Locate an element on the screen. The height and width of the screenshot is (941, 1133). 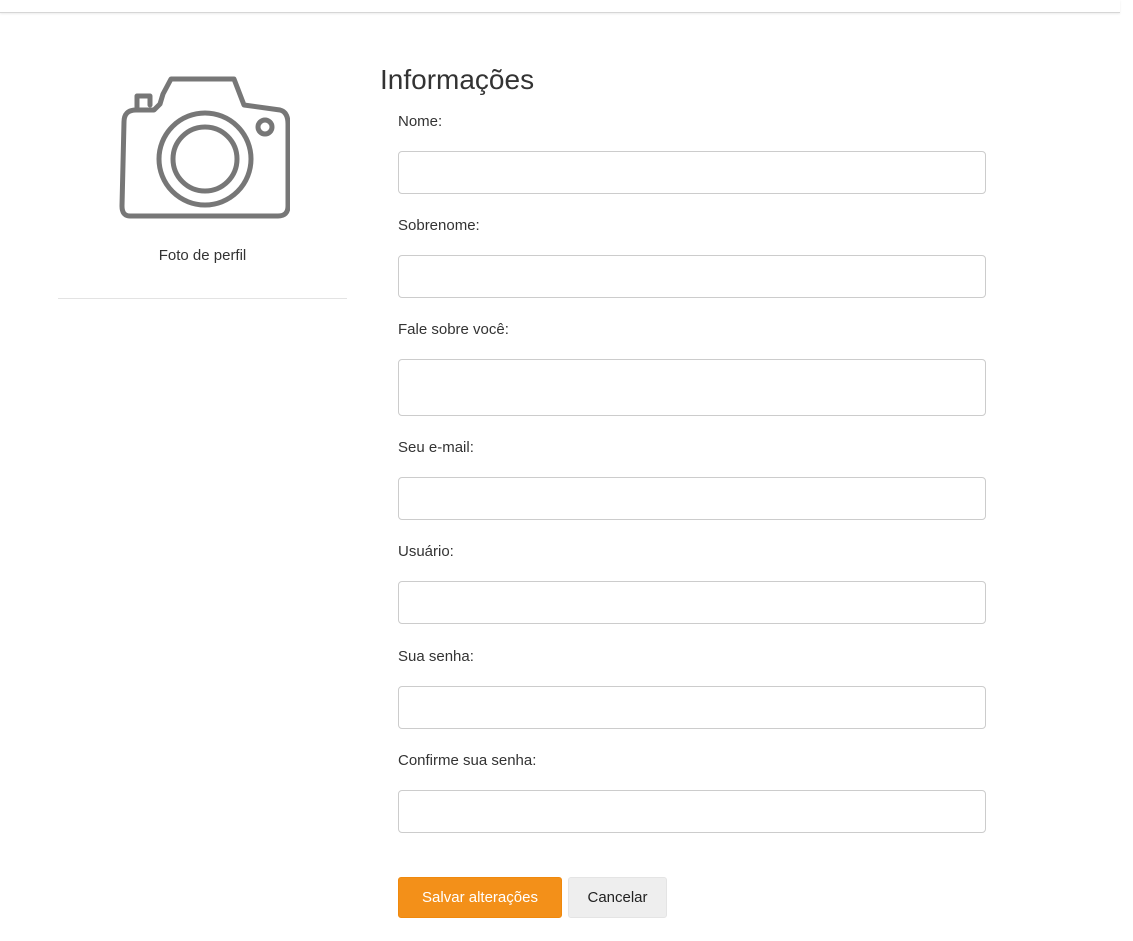
sobrenome-input is located at coordinates (692, 276).